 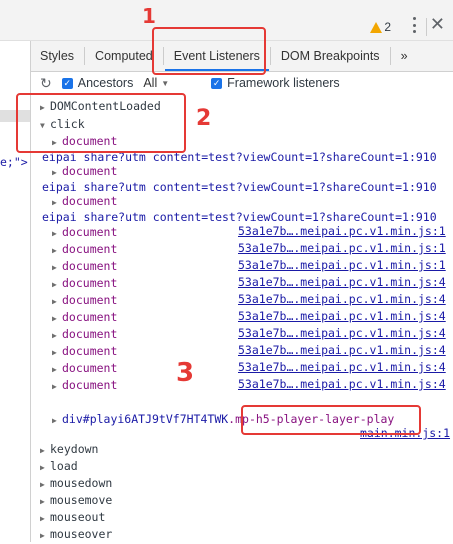 What do you see at coordinates (72, 517) in the screenshot?
I see `event-mouseout: ▶ mouseout` at bounding box center [72, 517].